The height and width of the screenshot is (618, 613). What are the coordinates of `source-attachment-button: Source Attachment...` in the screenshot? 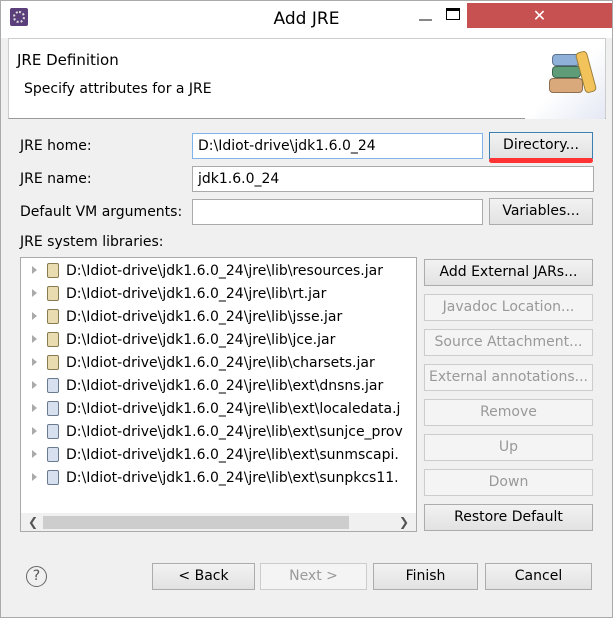 It's located at (508, 342).